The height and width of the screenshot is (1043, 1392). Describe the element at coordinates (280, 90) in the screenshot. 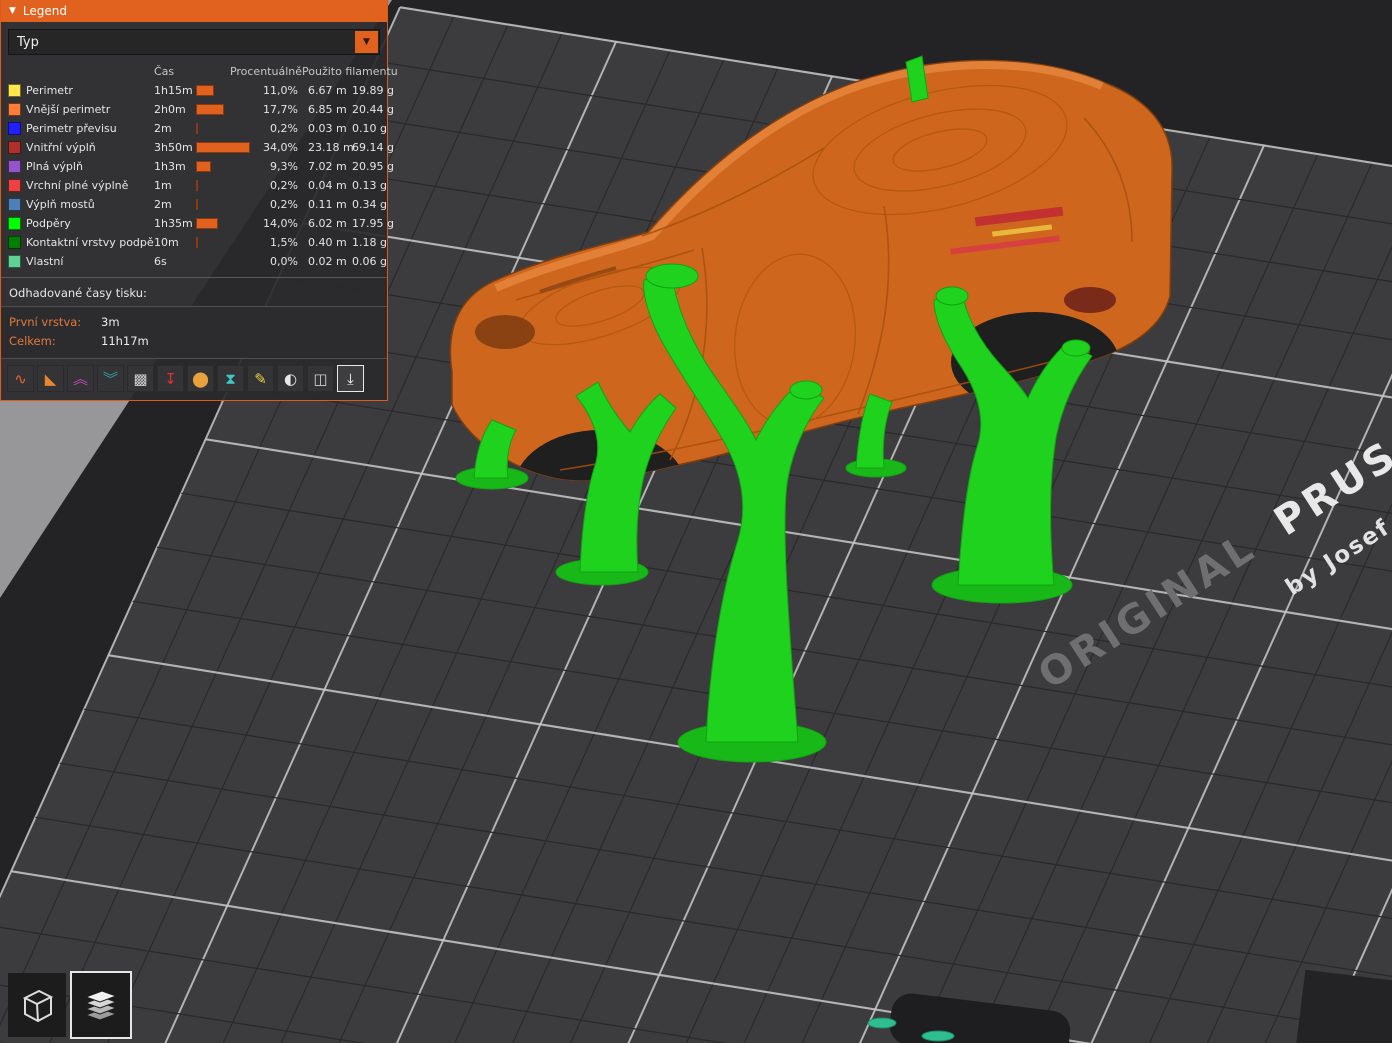

I see `feature-percent: 11,0%` at that location.